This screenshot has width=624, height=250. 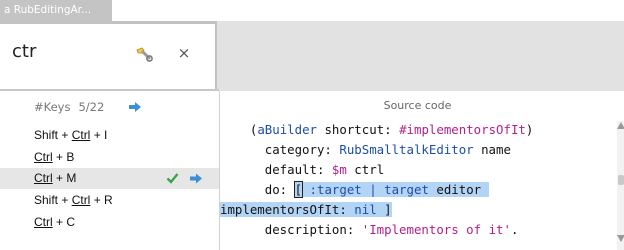 I want to click on search-input, so click(x=62, y=51).